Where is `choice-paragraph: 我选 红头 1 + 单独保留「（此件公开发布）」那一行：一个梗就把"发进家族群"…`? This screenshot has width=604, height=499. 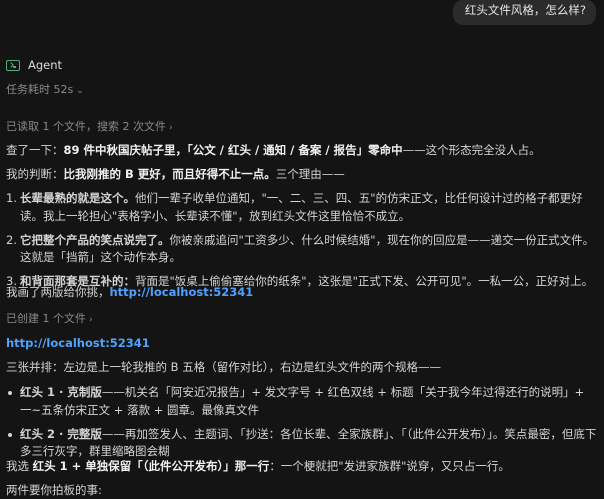
choice-paragraph: 我选 红头 1 + 单独保留「（此件公开发布）」那一行：一个梗就把"发进家族群"… is located at coordinates (302, 467).